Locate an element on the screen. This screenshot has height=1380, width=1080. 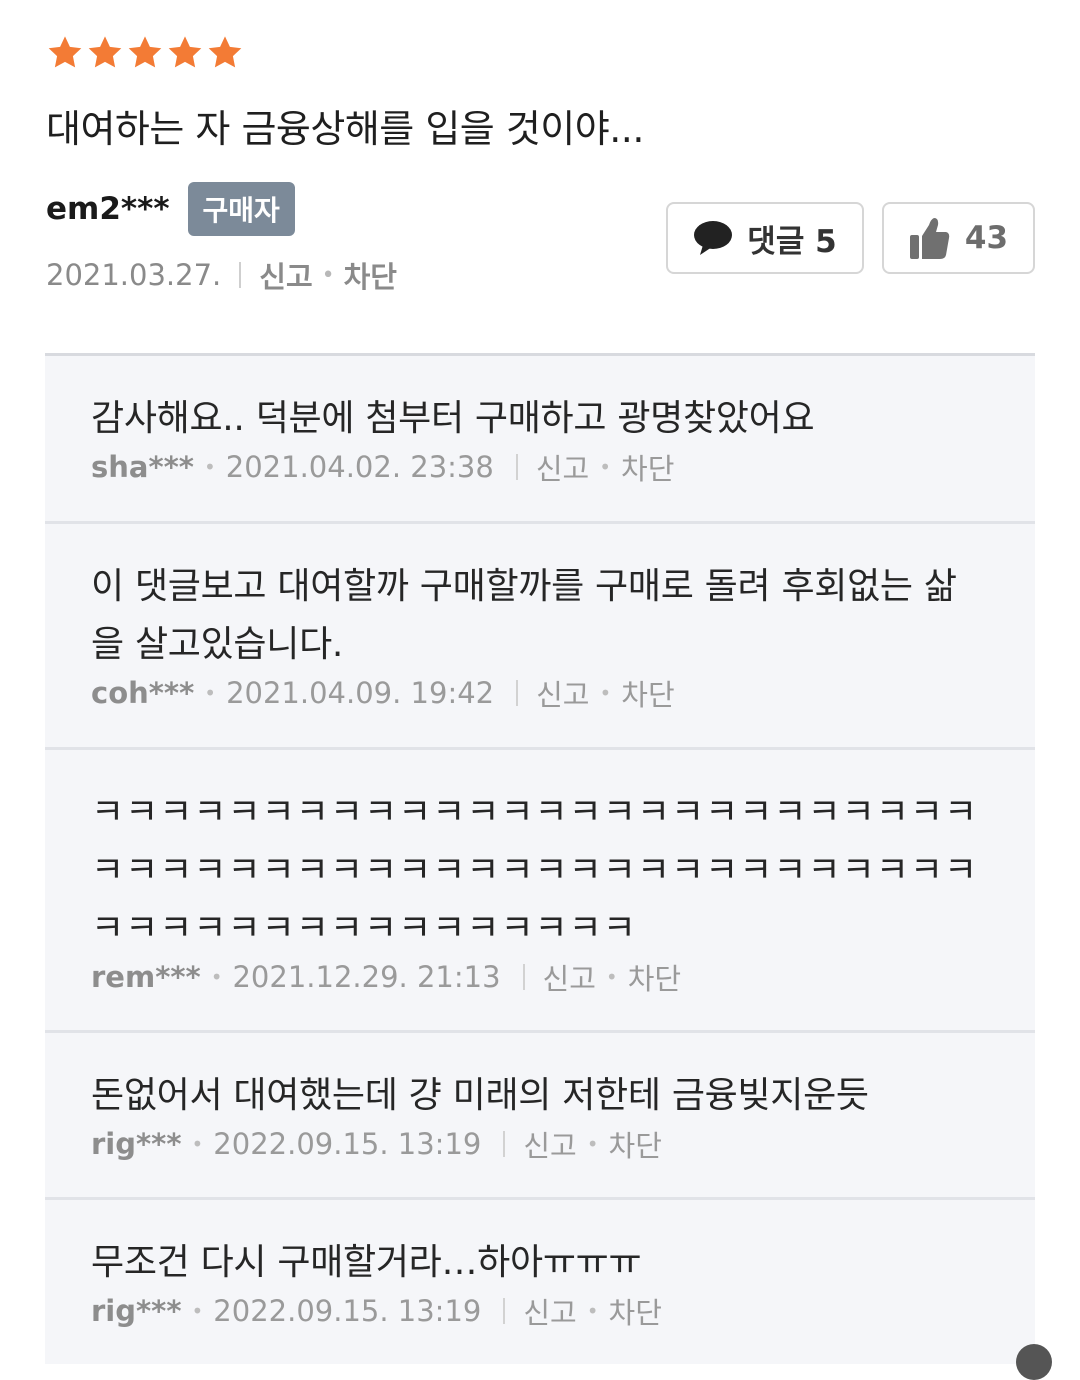
review-meta: 2021.03.27. 신고 • 차단 is located at coordinates (221, 275).